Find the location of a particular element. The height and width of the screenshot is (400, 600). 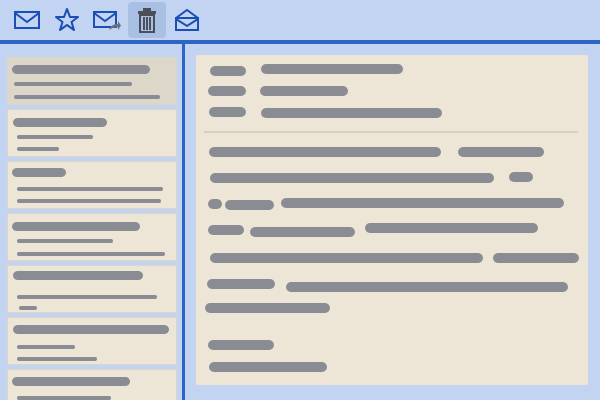

header-divider is located at coordinates (391, 132).